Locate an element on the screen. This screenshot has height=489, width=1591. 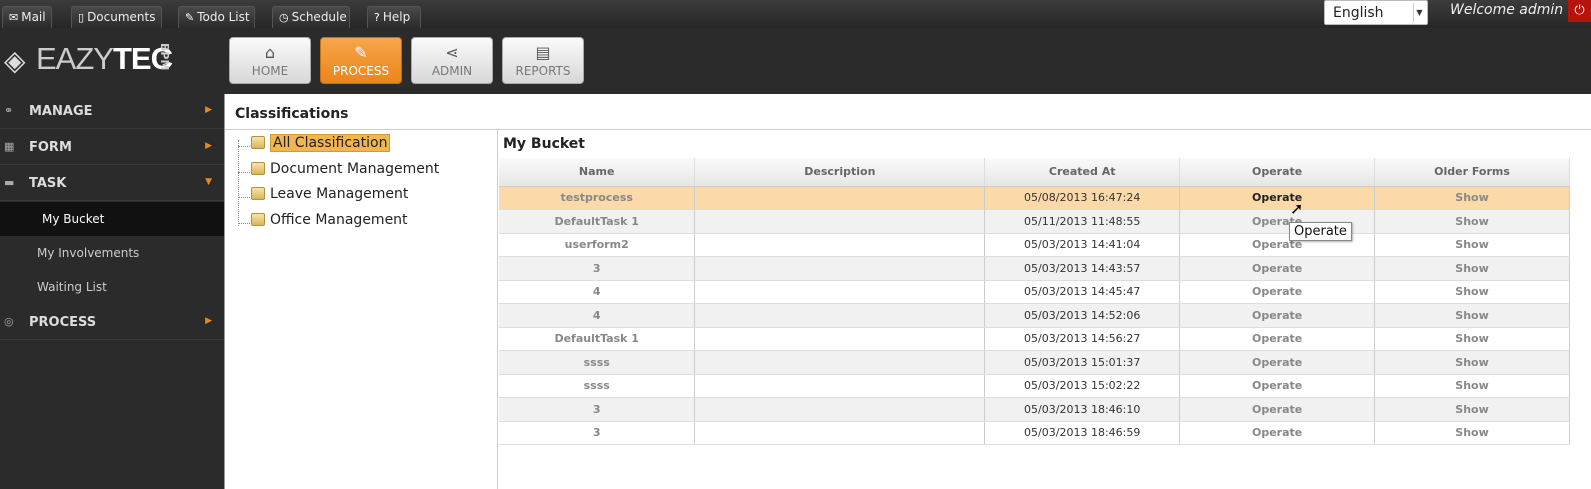
sidebar-section-task: ▬ TASK ▼ is located at coordinates (112, 183).